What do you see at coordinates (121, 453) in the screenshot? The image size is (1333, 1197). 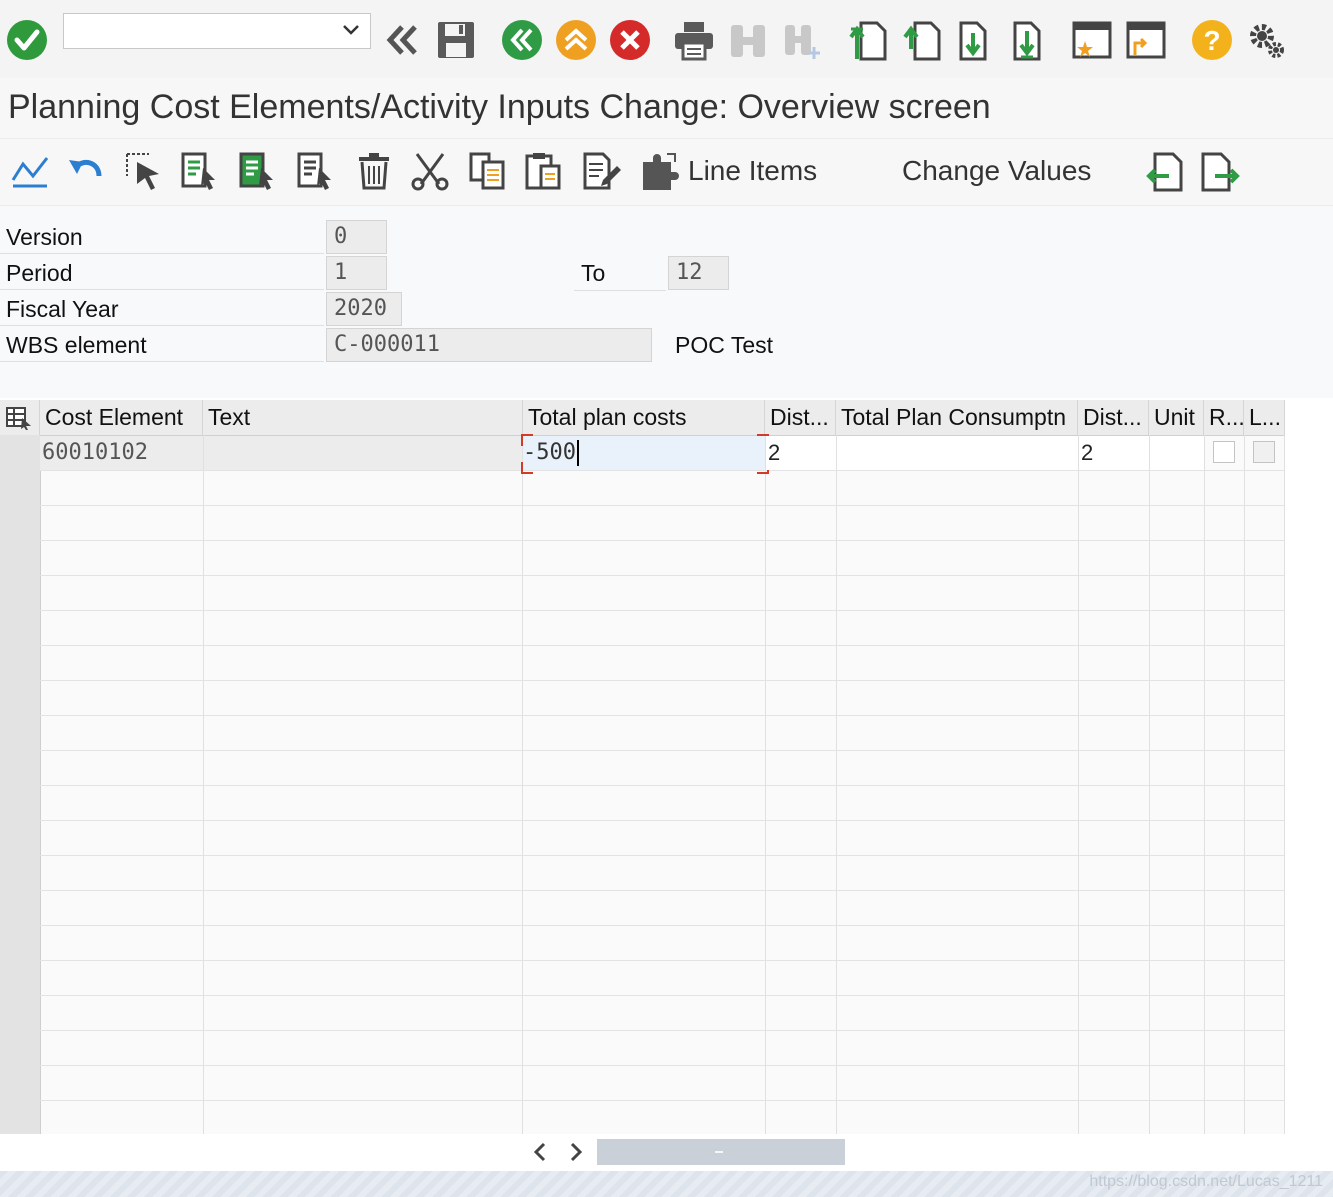 I see `cost-element-cell: 60010102` at bounding box center [121, 453].